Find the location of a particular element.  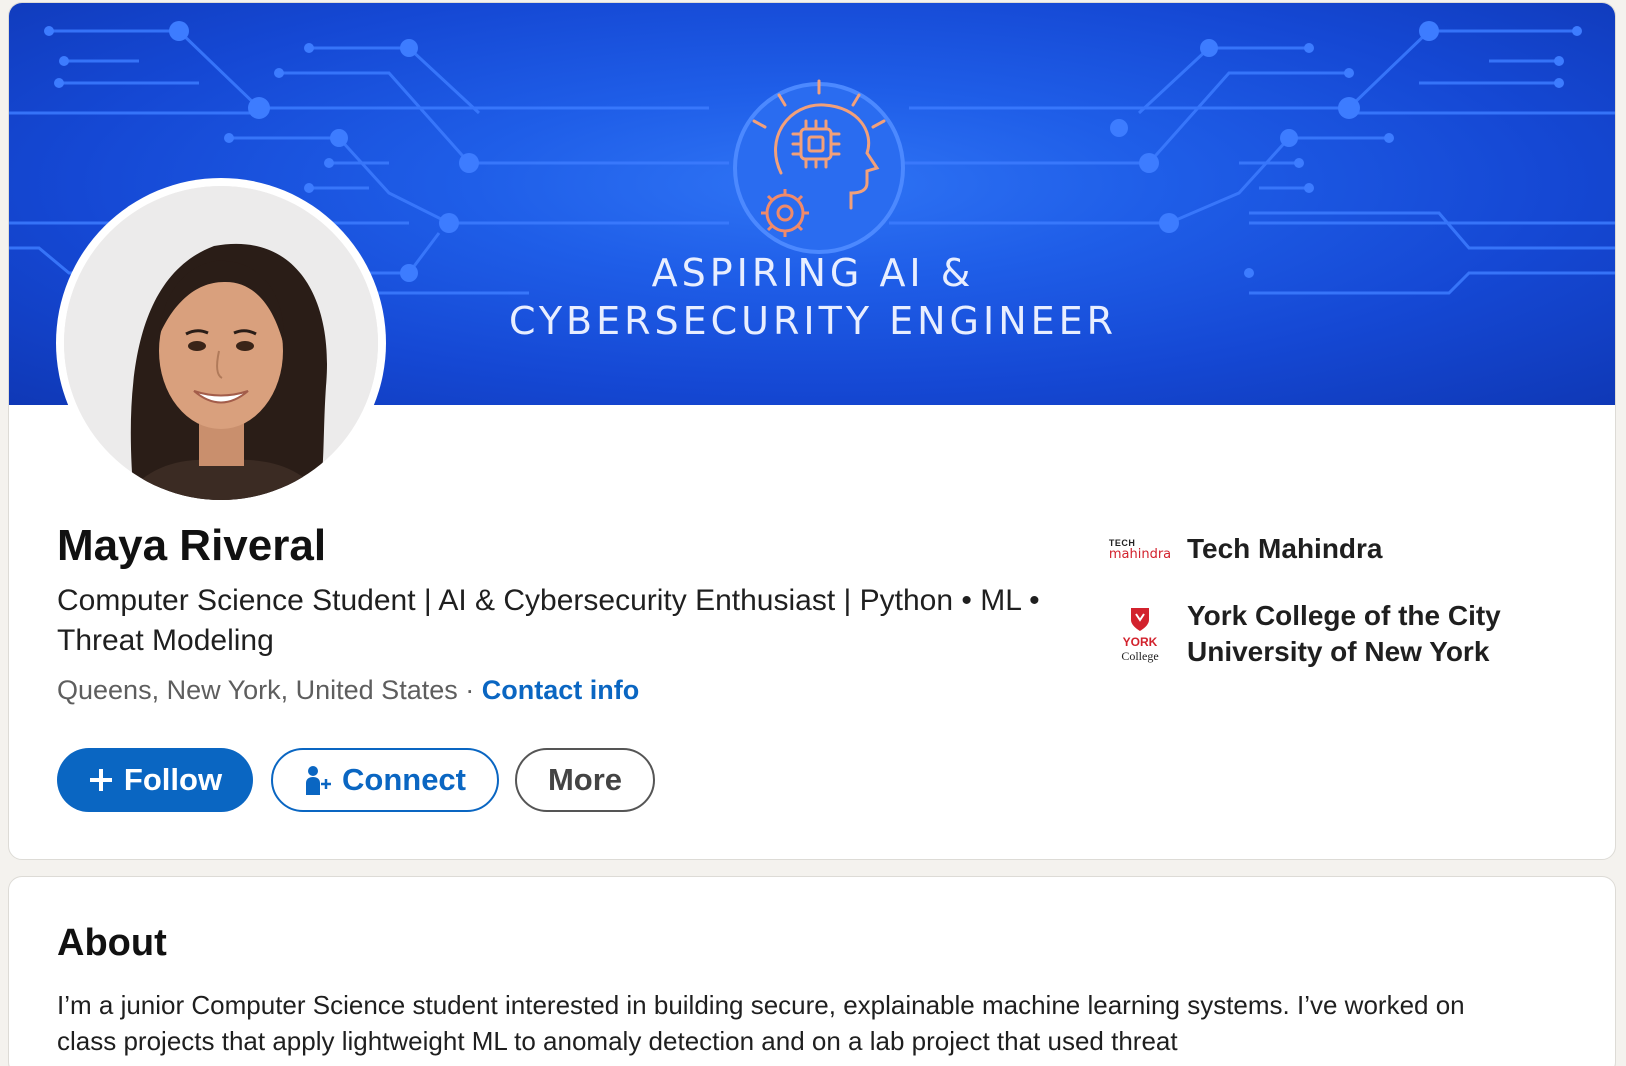

ai-head-icon is located at coordinates (819, 166).